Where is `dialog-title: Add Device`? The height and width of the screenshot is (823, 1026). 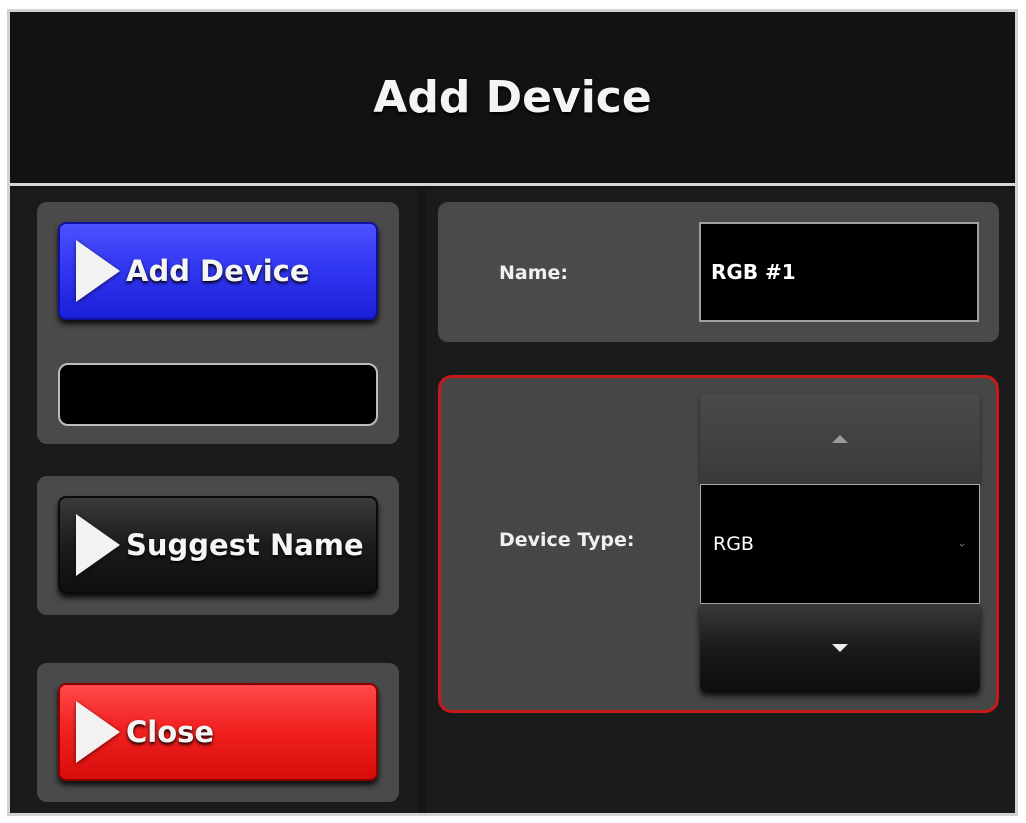
dialog-title: Add Device is located at coordinates (512, 97).